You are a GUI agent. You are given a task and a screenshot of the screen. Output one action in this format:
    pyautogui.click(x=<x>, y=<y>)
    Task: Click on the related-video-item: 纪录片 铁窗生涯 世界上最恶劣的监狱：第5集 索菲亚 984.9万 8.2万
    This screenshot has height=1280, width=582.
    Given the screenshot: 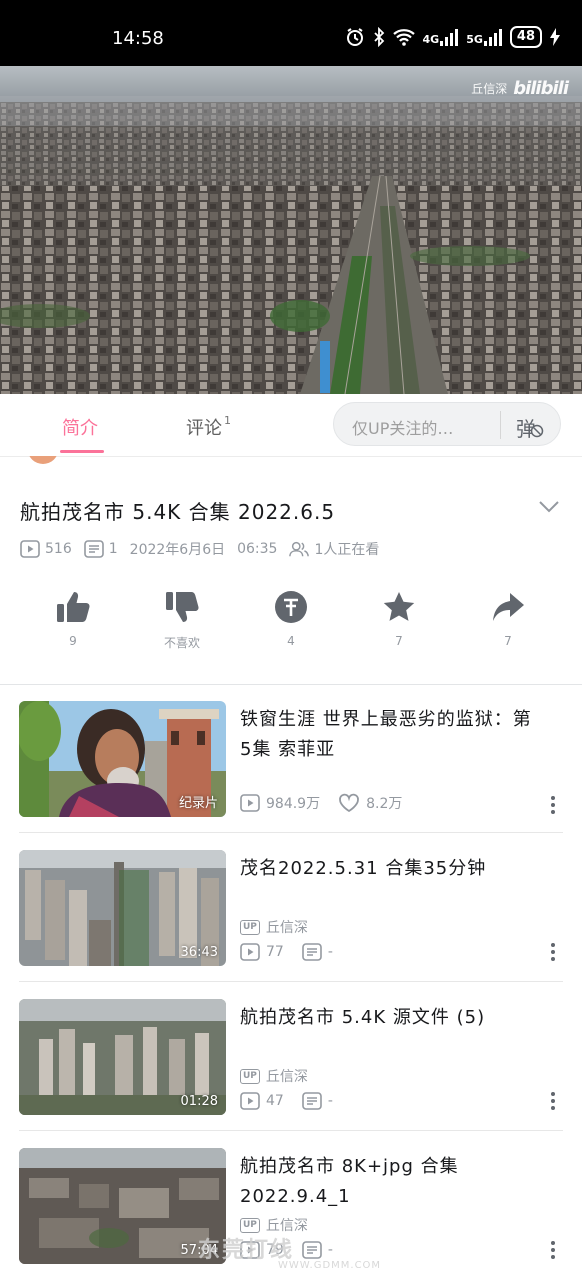 What is the action you would take?
    pyautogui.click(x=291, y=759)
    